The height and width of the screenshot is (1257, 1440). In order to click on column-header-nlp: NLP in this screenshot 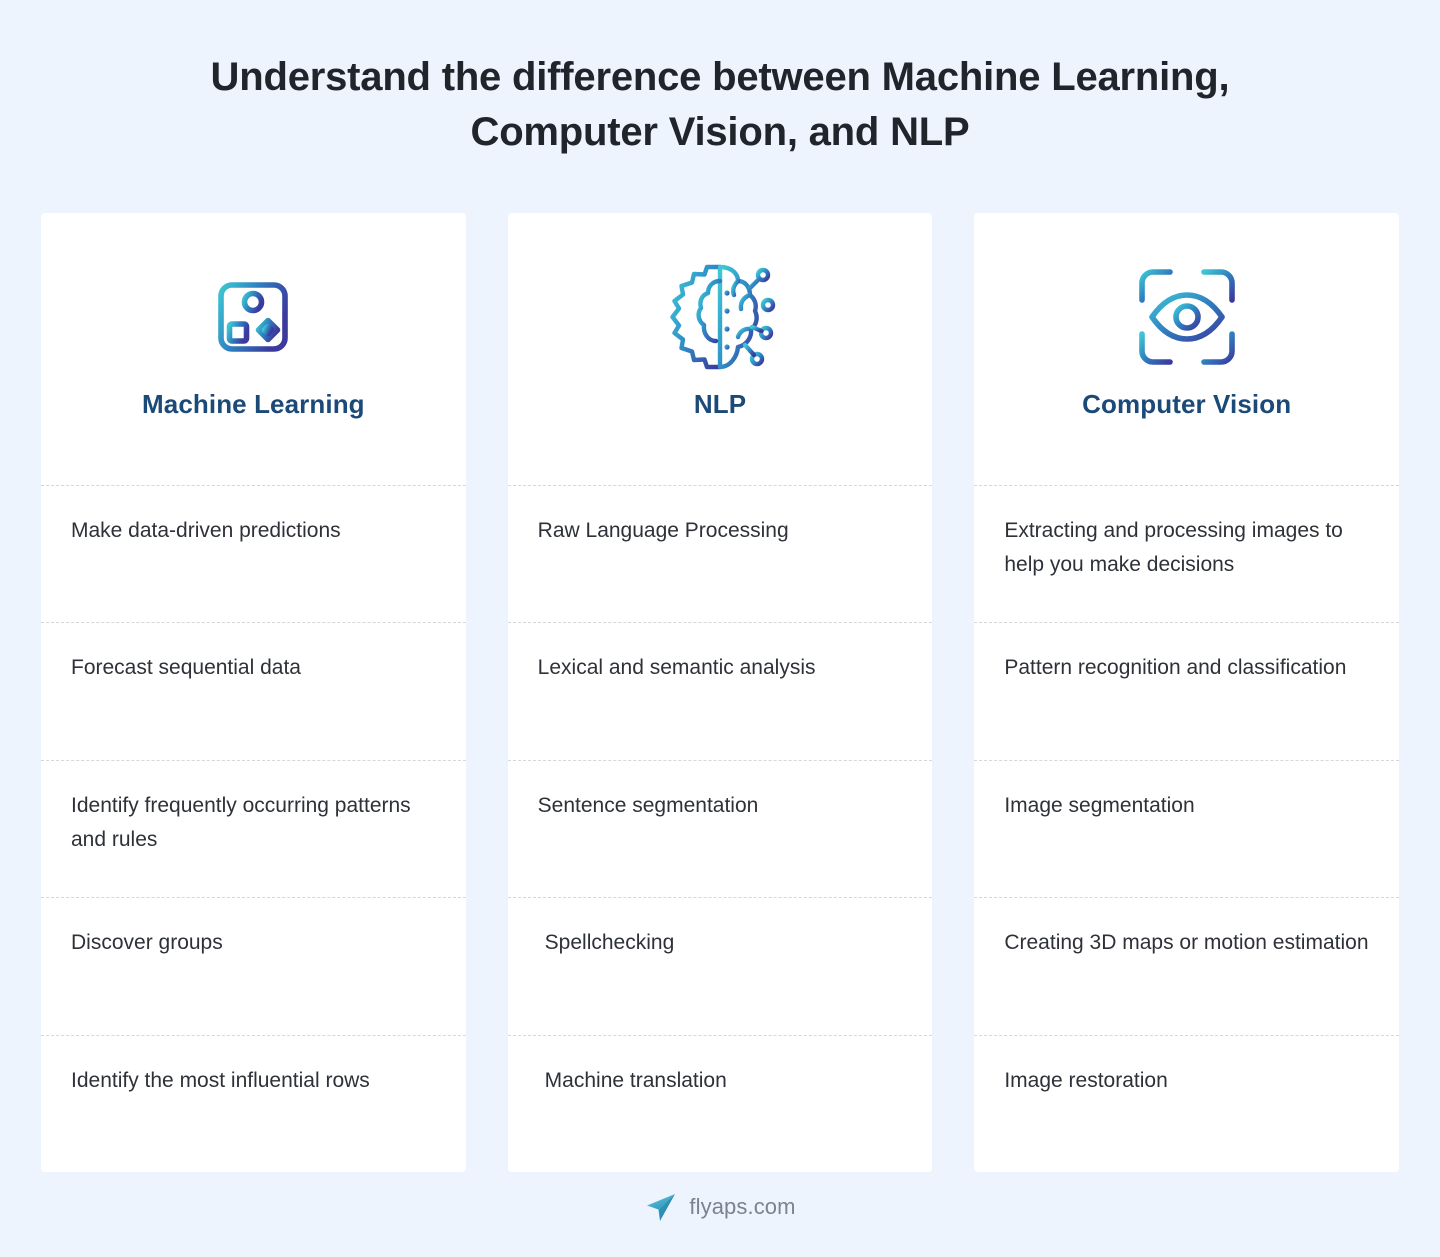, I will do `click(720, 349)`.